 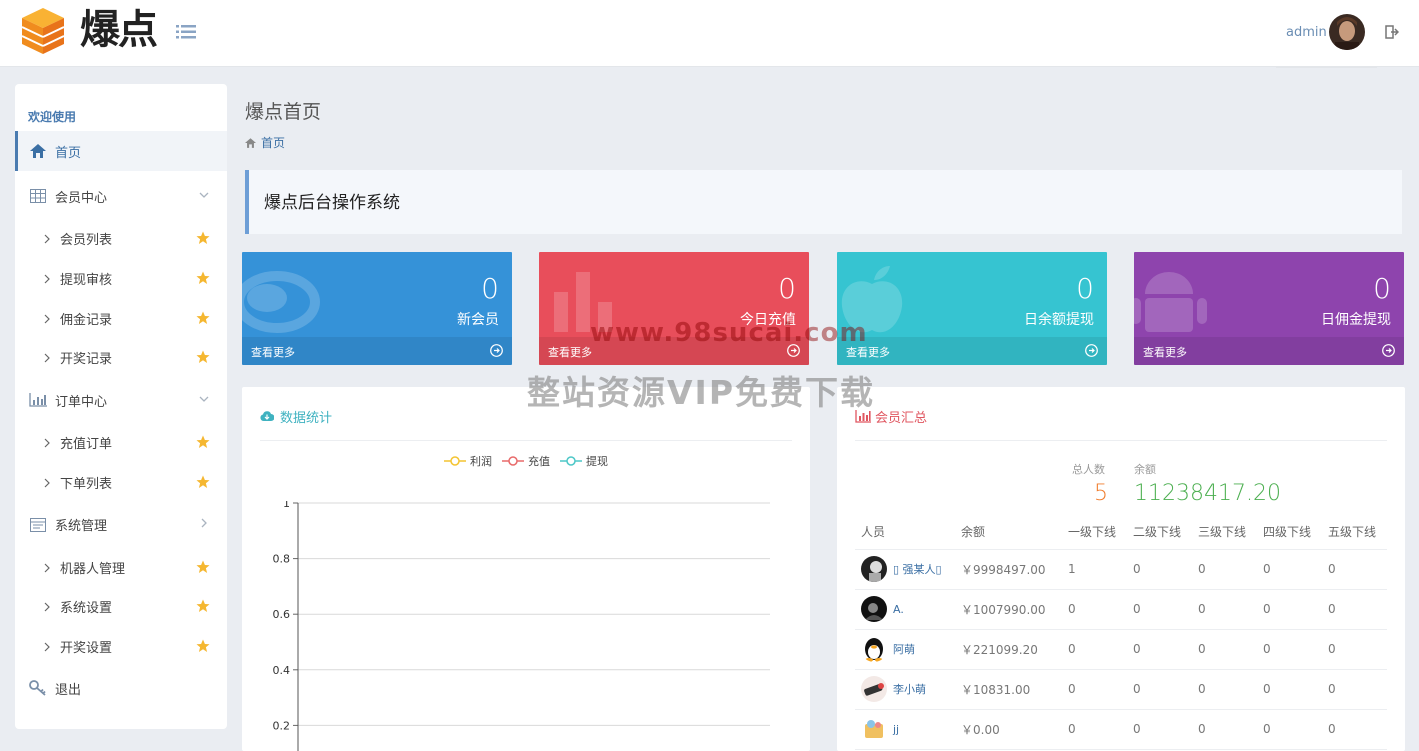 I want to click on legend-item-profit: 利润, so click(x=468, y=461).